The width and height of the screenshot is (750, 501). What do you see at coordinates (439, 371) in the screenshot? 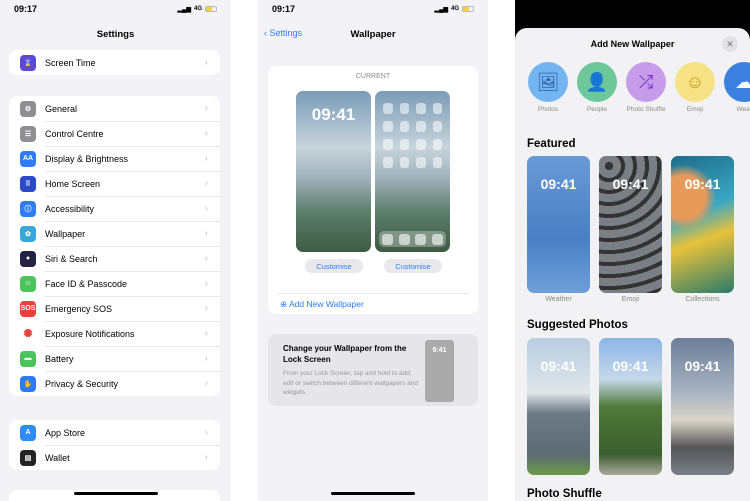
I see `info-preview: 9:41` at bounding box center [439, 371].